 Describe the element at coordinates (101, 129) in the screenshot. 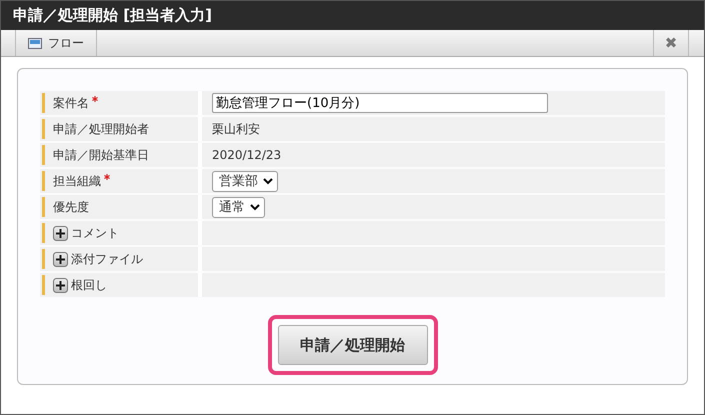

I see `field-label: 申請／処理開始者` at that location.